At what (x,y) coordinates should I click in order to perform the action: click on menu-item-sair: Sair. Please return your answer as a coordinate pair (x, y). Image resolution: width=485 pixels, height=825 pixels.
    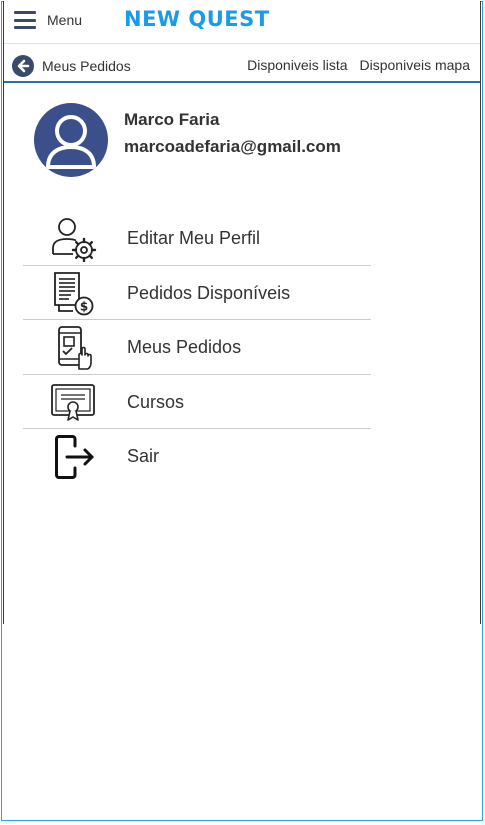
    Looking at the image, I should click on (197, 456).